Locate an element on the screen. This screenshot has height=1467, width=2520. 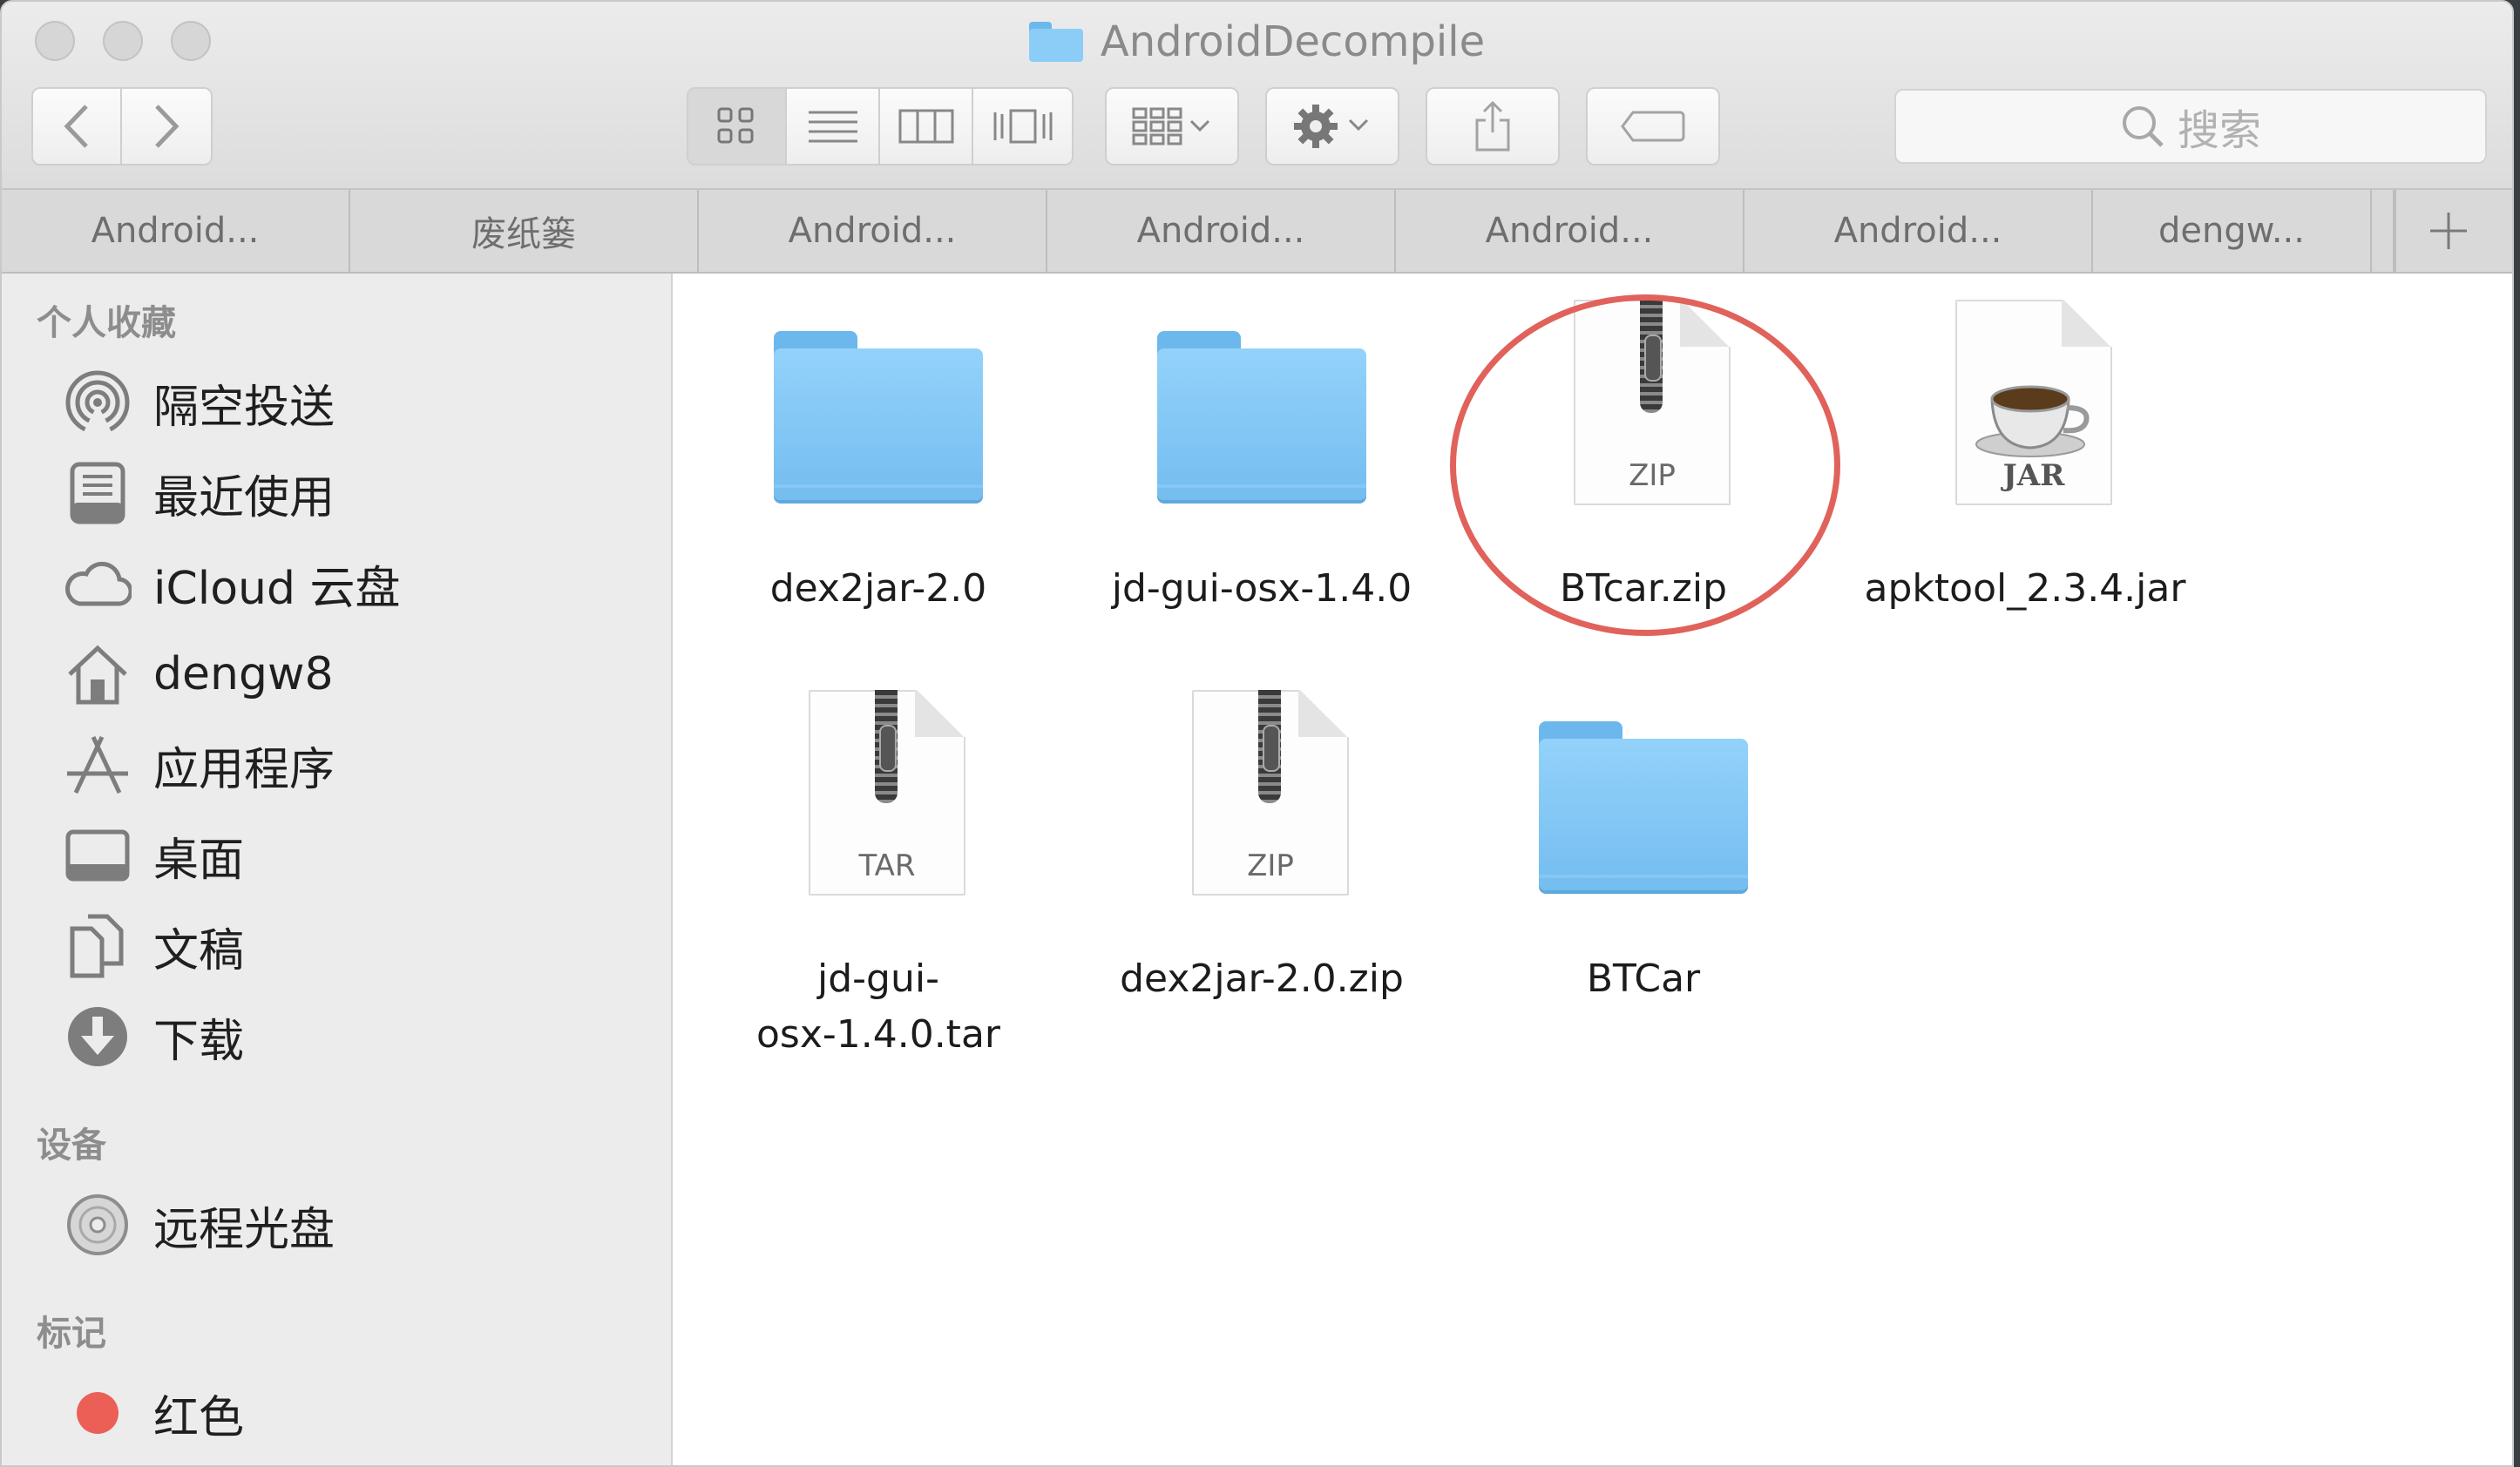
plus-icon is located at coordinates (2448, 231).